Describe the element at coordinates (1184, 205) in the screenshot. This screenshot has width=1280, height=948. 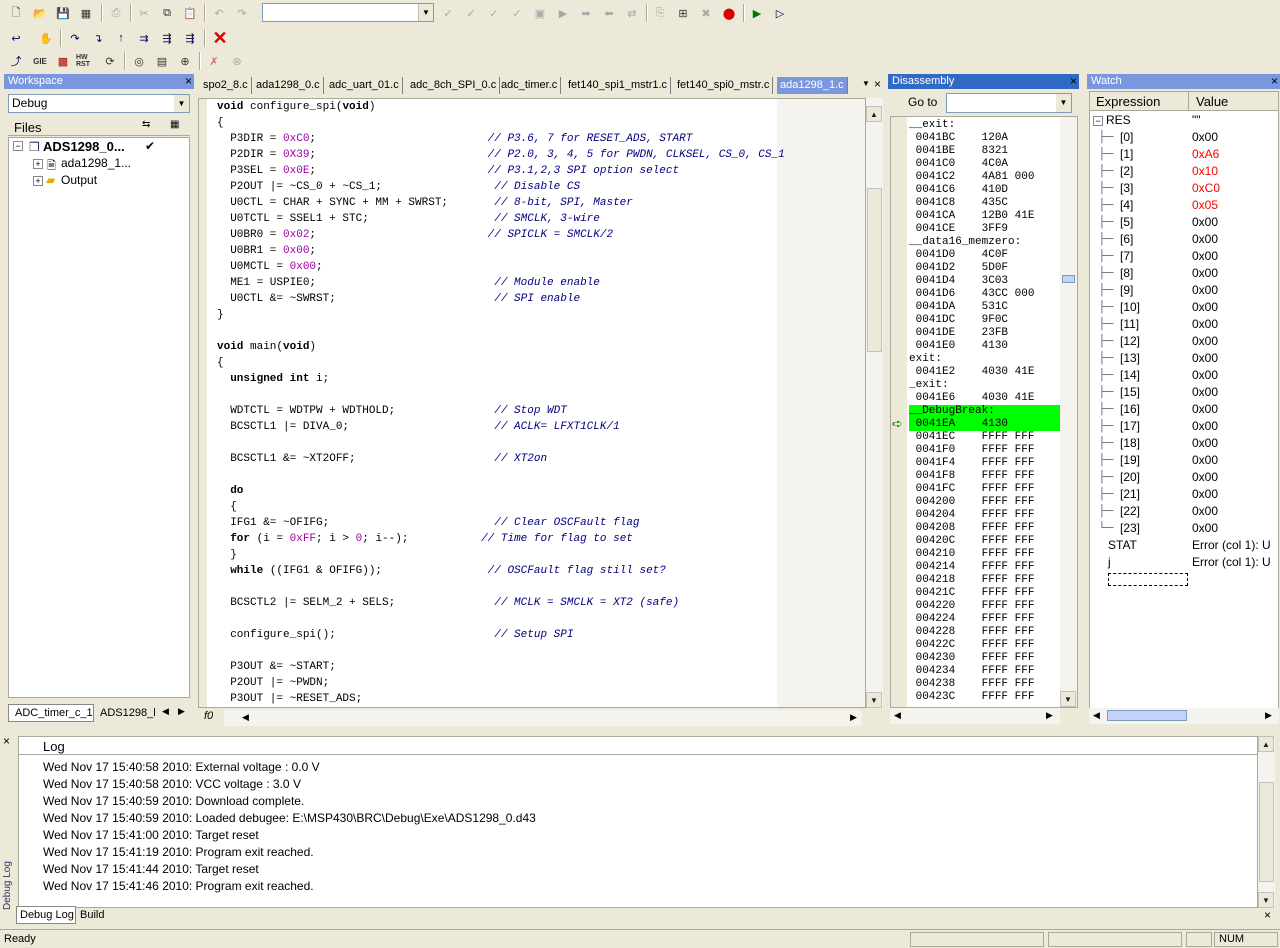
I see `watch-row: ├─ [4] 0x05` at that location.